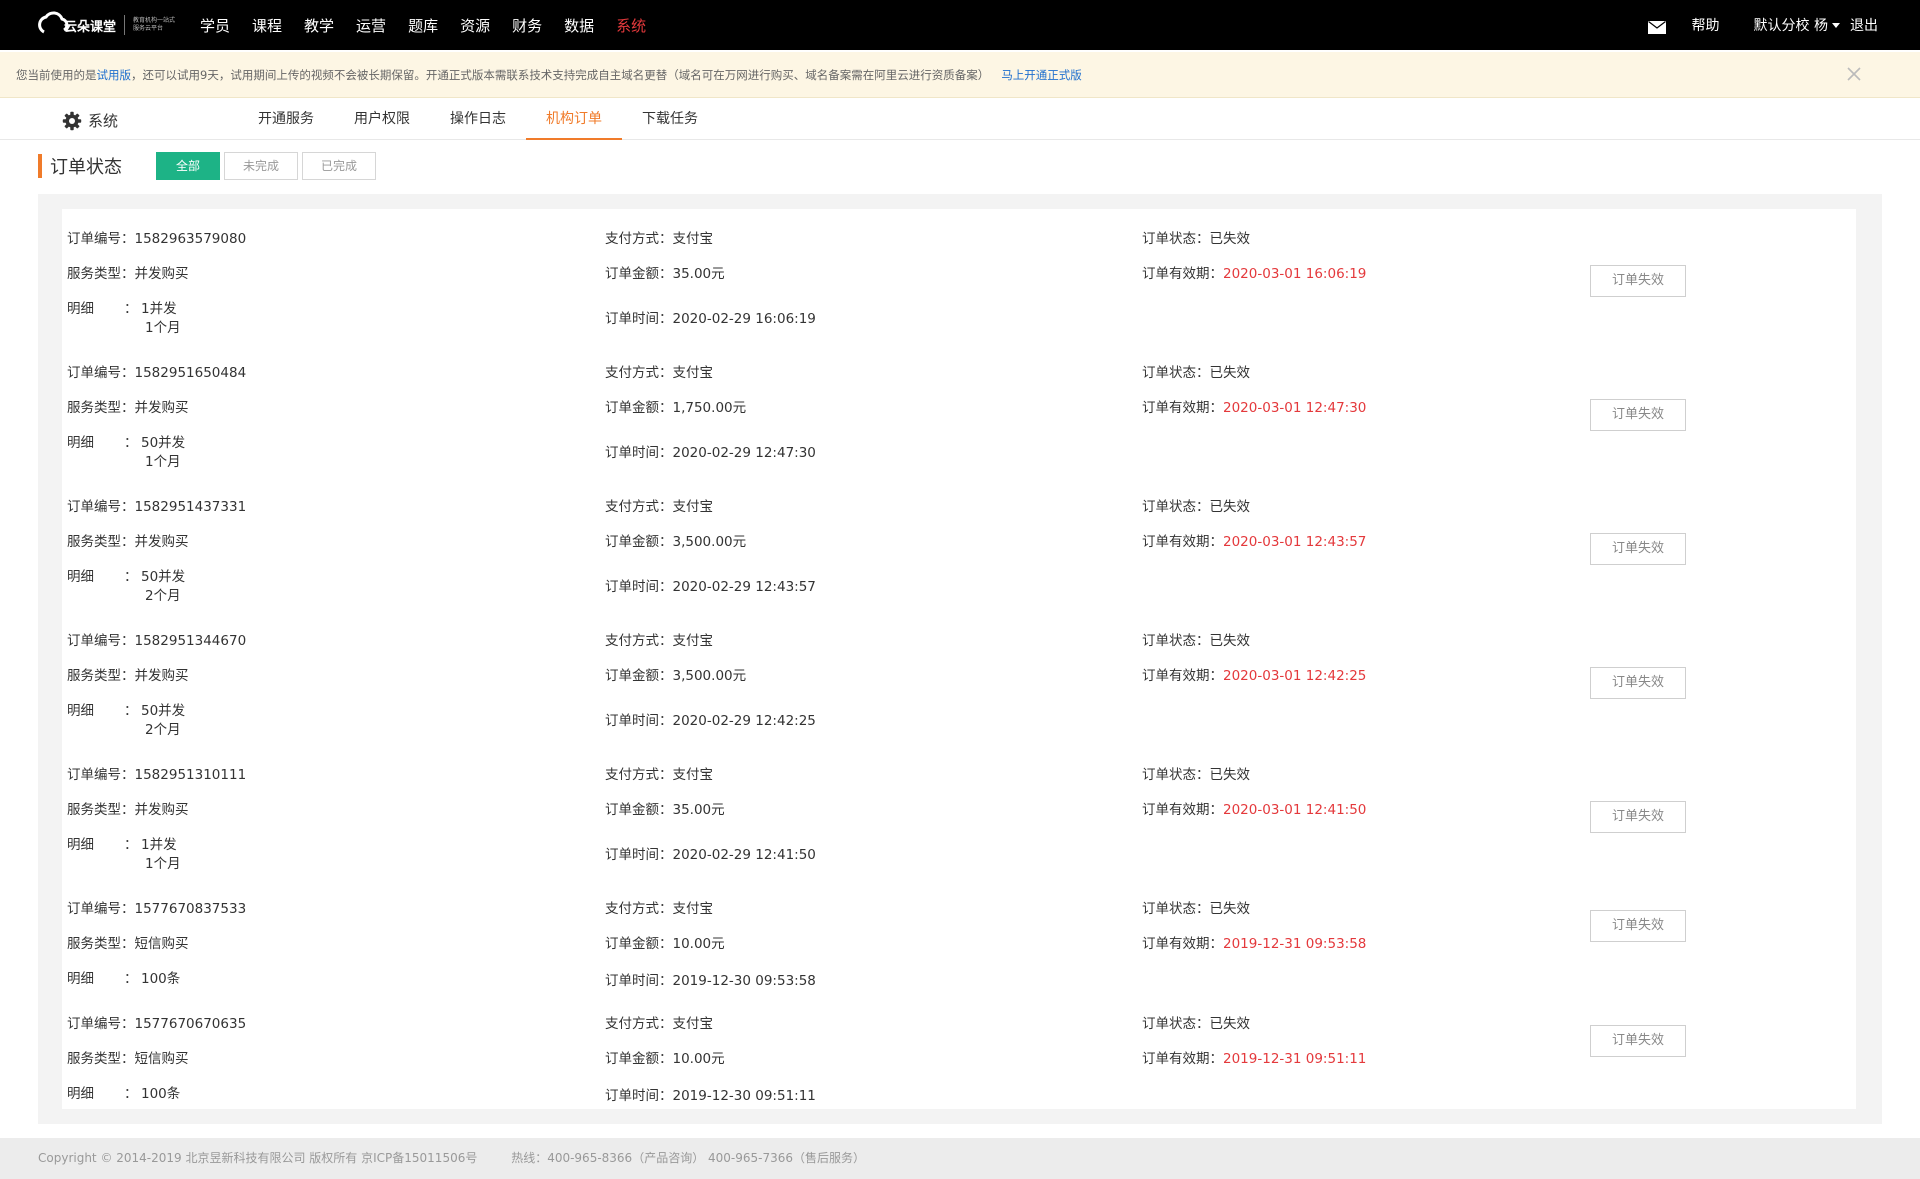  I want to click on order-amount: 订单金额：35.00元, so click(665, 272).